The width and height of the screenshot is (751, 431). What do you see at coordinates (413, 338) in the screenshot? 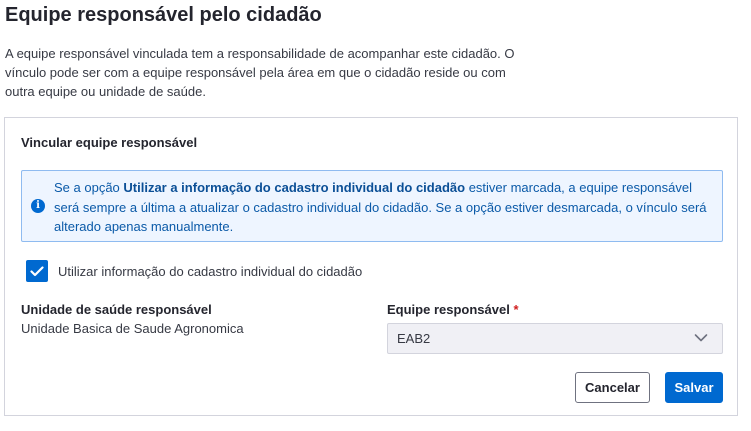
I see `team-select-value: EAB2` at bounding box center [413, 338].